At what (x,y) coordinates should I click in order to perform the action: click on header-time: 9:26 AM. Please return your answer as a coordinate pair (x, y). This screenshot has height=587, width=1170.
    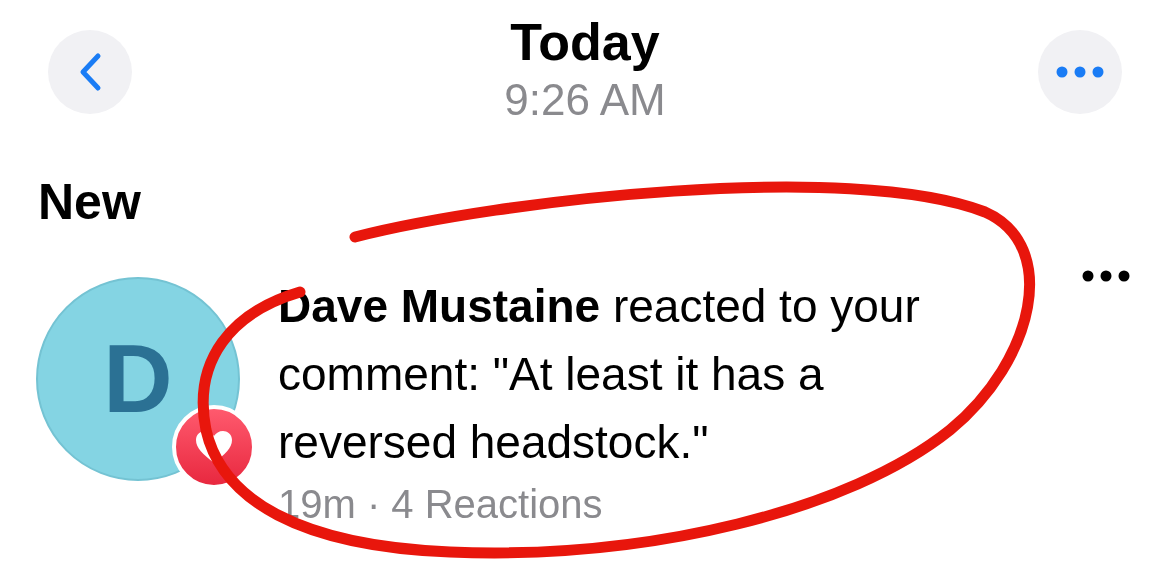
    Looking at the image, I should click on (585, 100).